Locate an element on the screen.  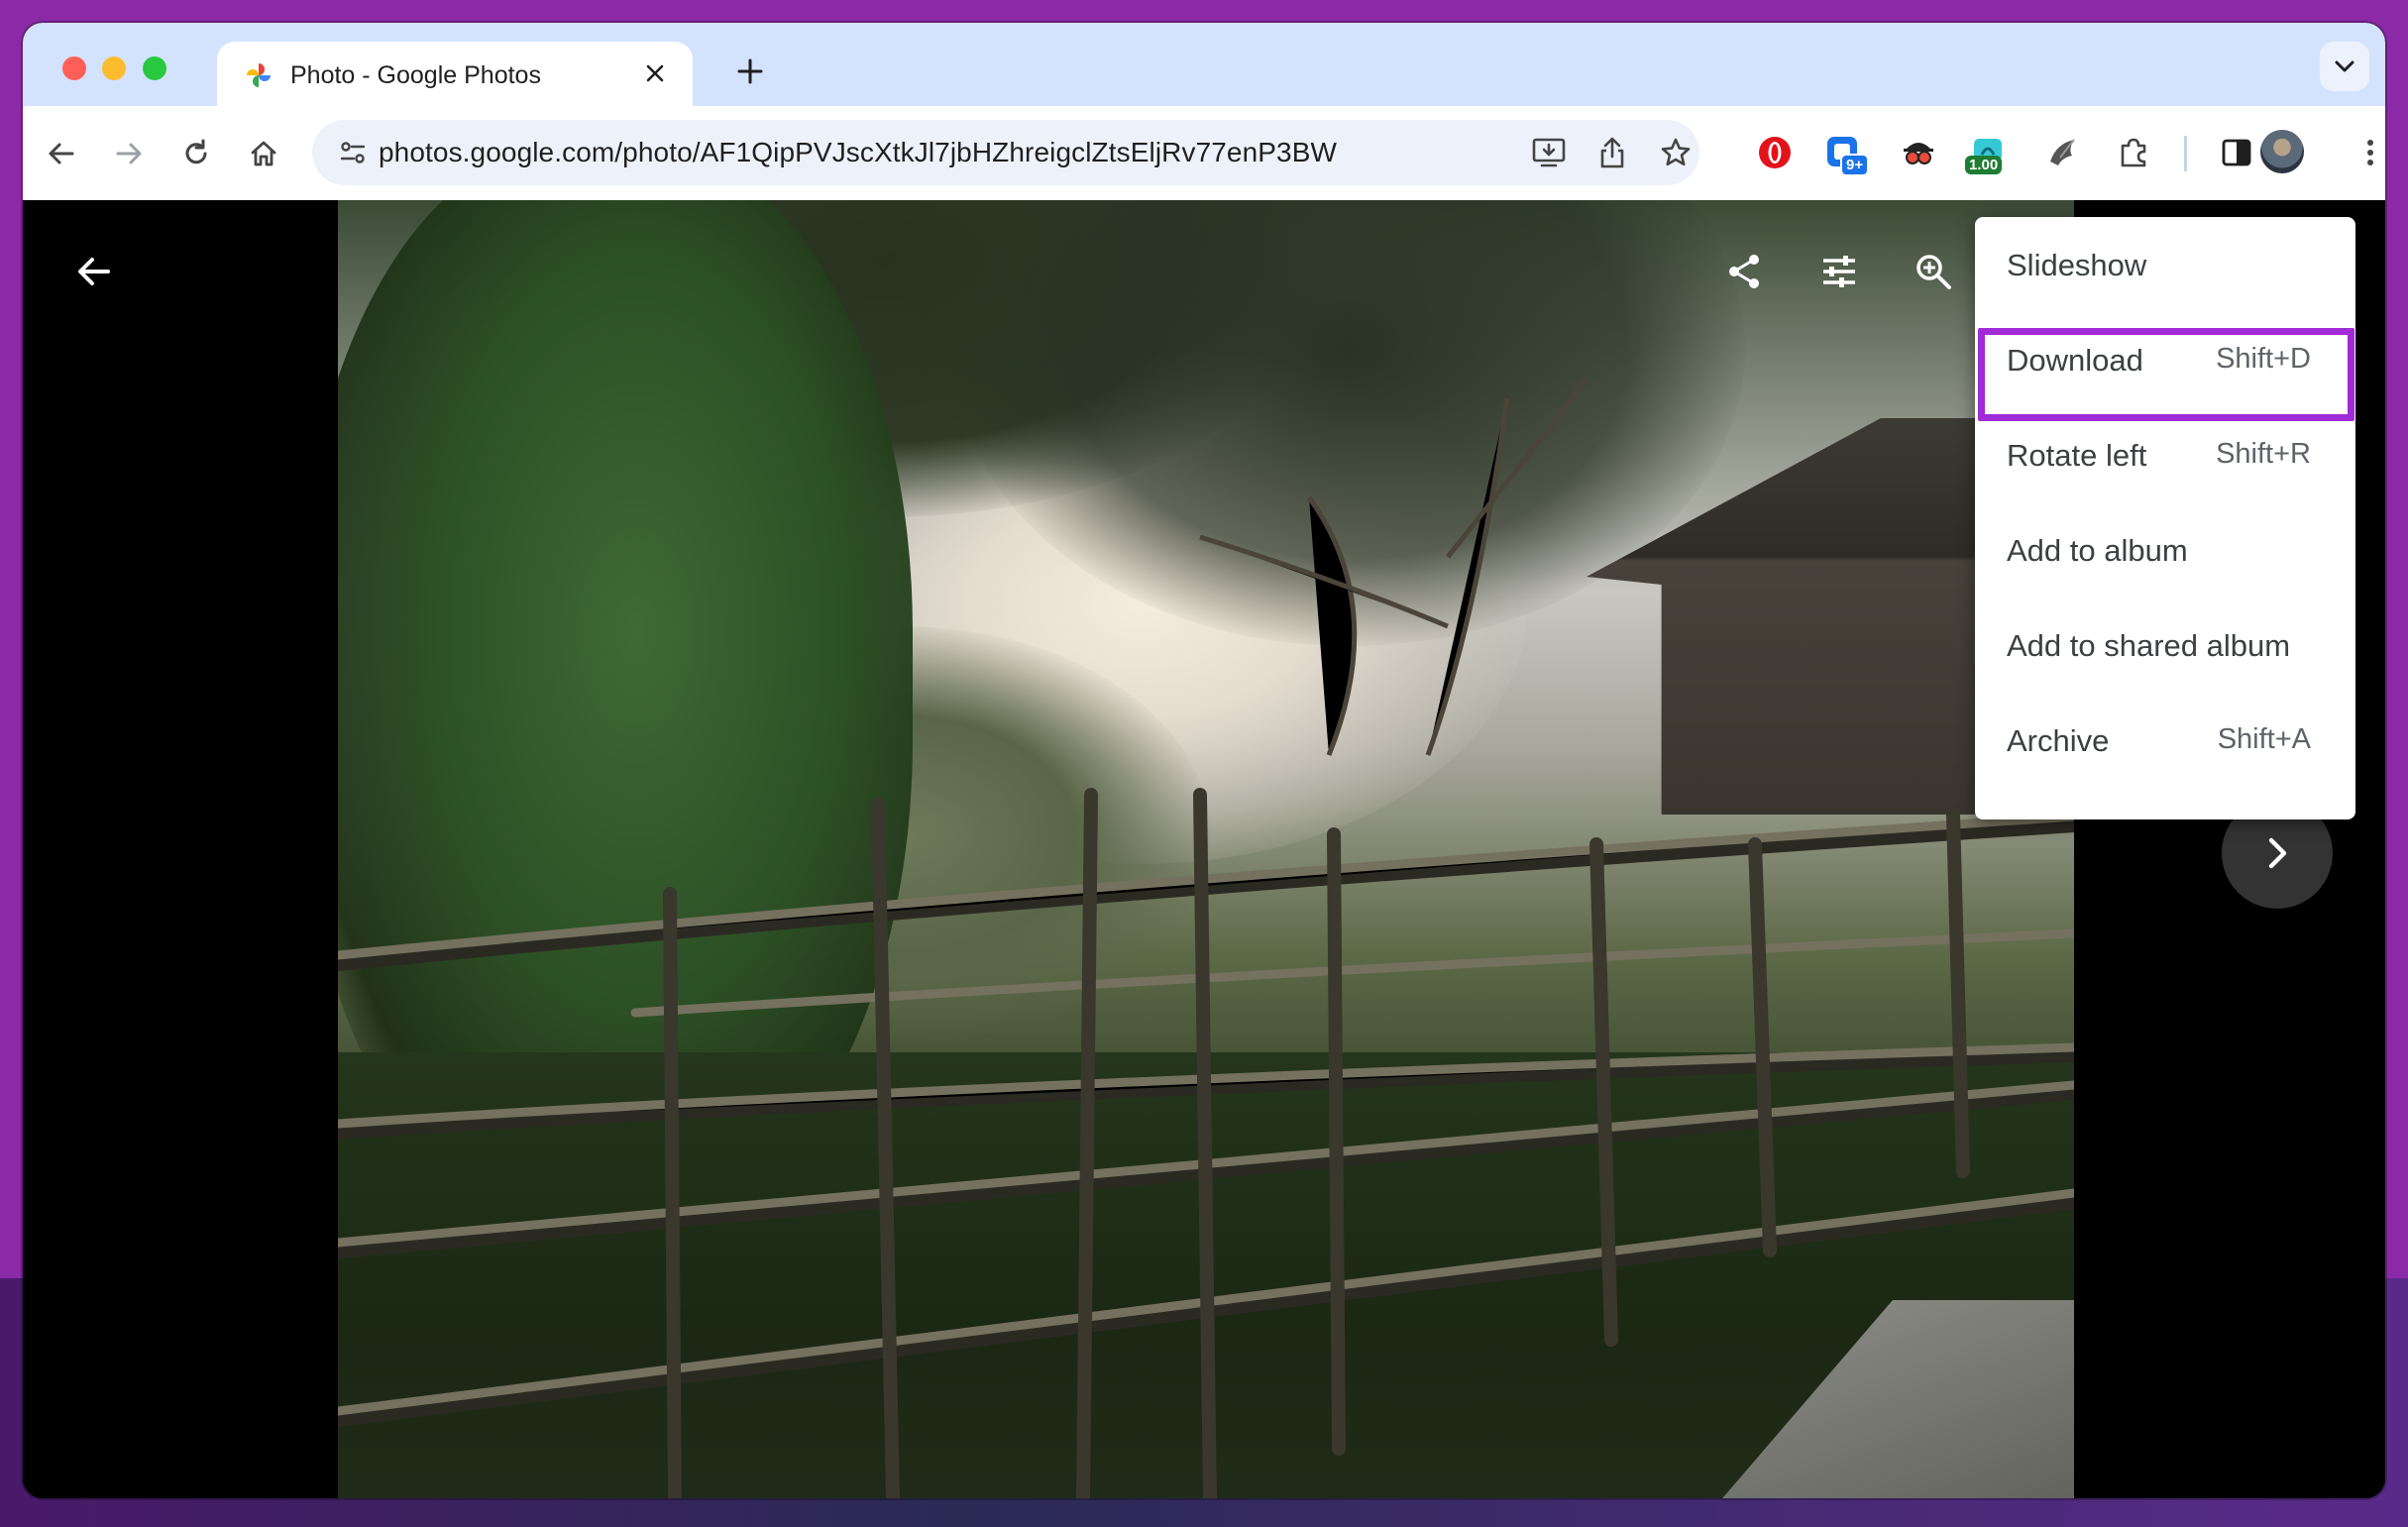
tab-close-icon is located at coordinates (655, 73).